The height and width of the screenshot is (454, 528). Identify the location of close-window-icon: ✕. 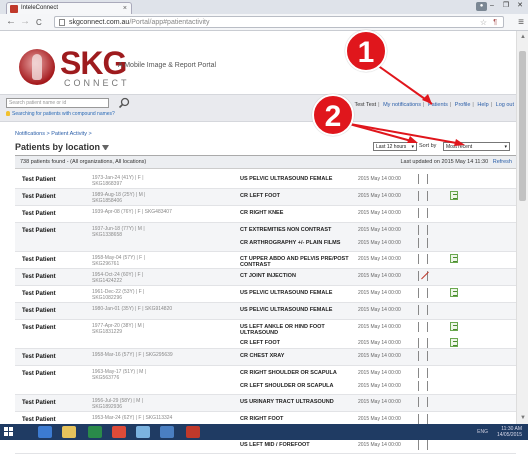
(520, 6).